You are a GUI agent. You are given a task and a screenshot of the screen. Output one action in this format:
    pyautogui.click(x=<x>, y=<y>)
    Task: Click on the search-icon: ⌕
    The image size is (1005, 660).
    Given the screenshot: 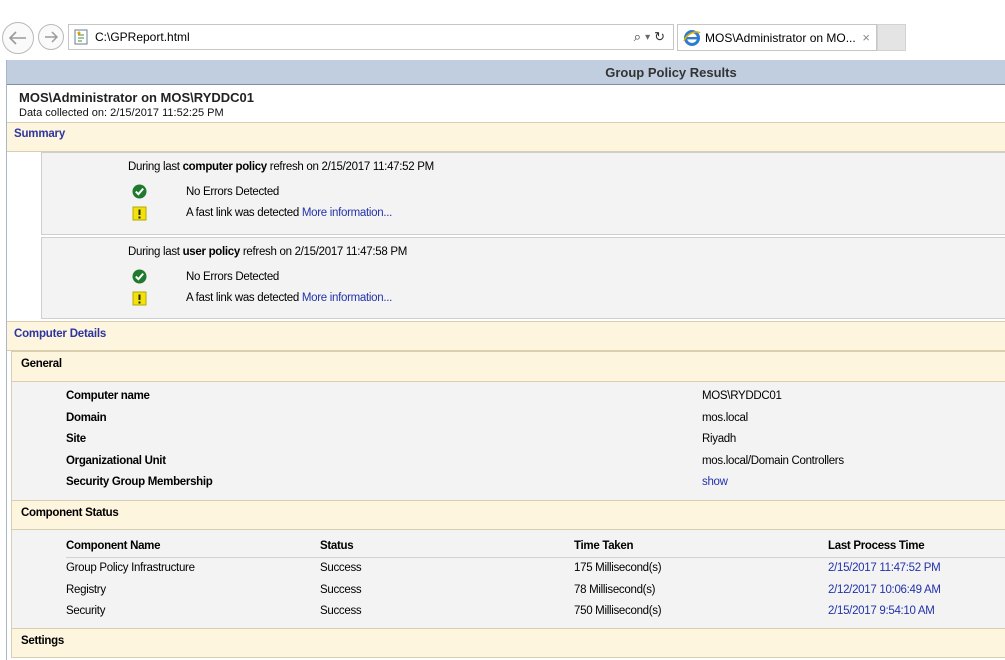 What is the action you would take?
    pyautogui.click(x=637, y=37)
    